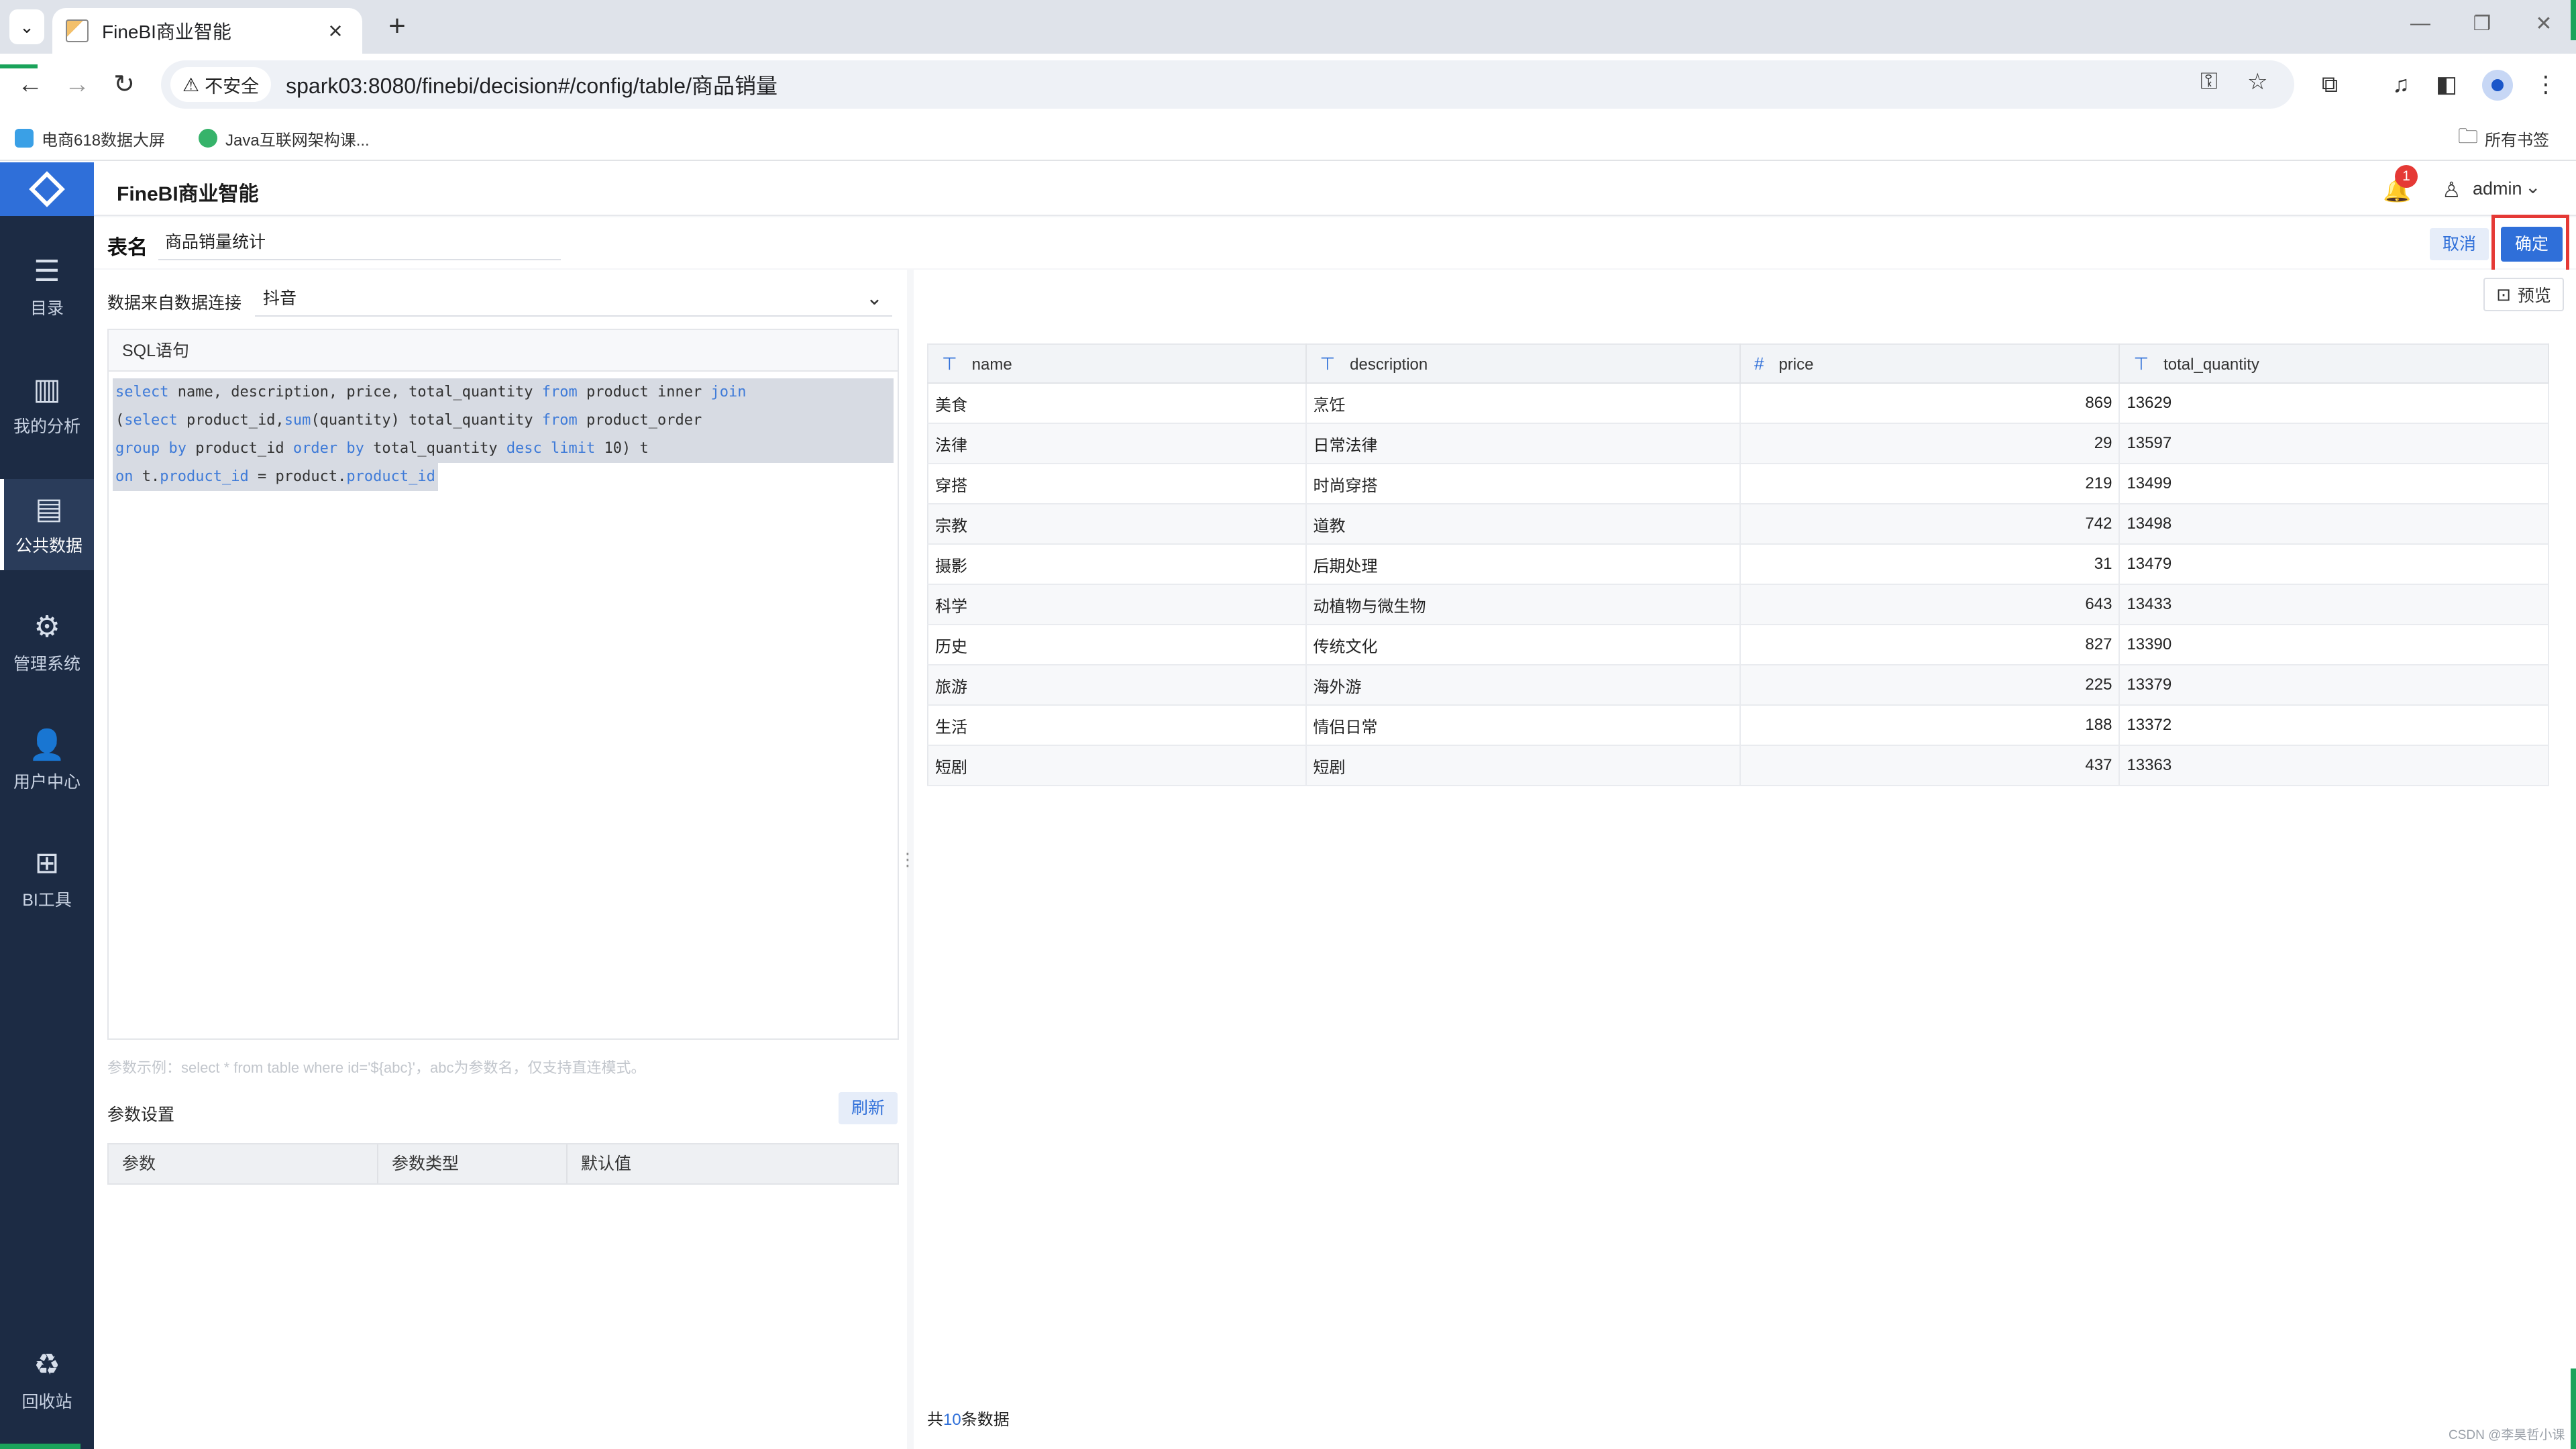  Describe the element at coordinates (1117, 725) in the screenshot. I see `cell-name: 生活` at that location.